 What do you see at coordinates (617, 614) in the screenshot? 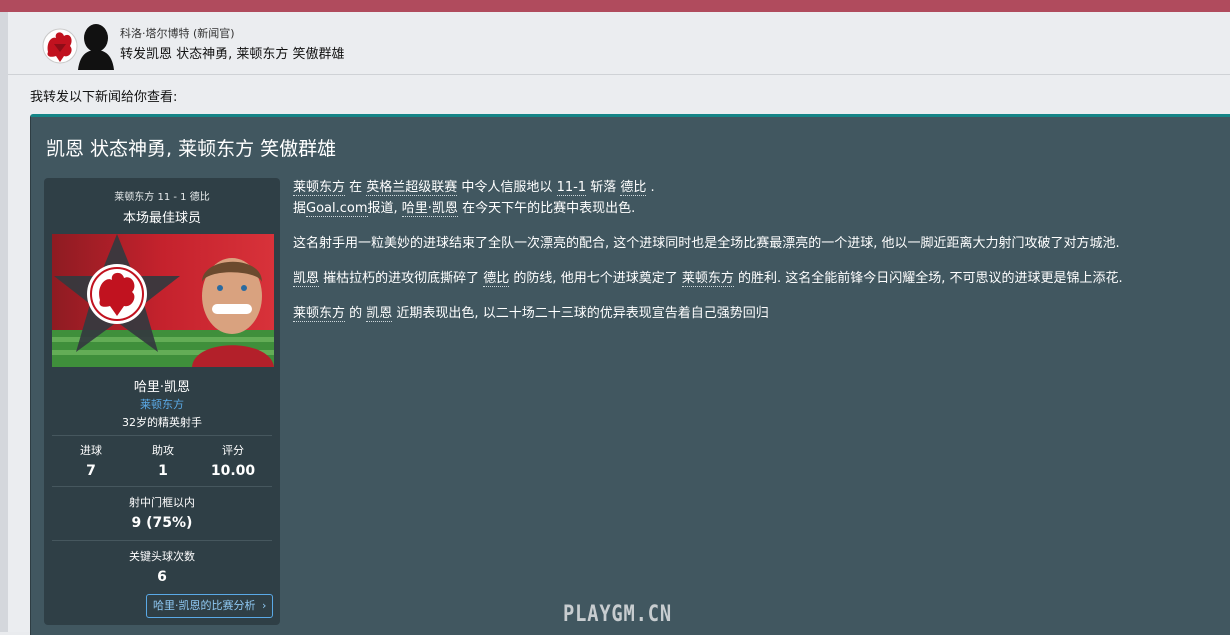
I see `watermark: PLAYGM.CN` at bounding box center [617, 614].